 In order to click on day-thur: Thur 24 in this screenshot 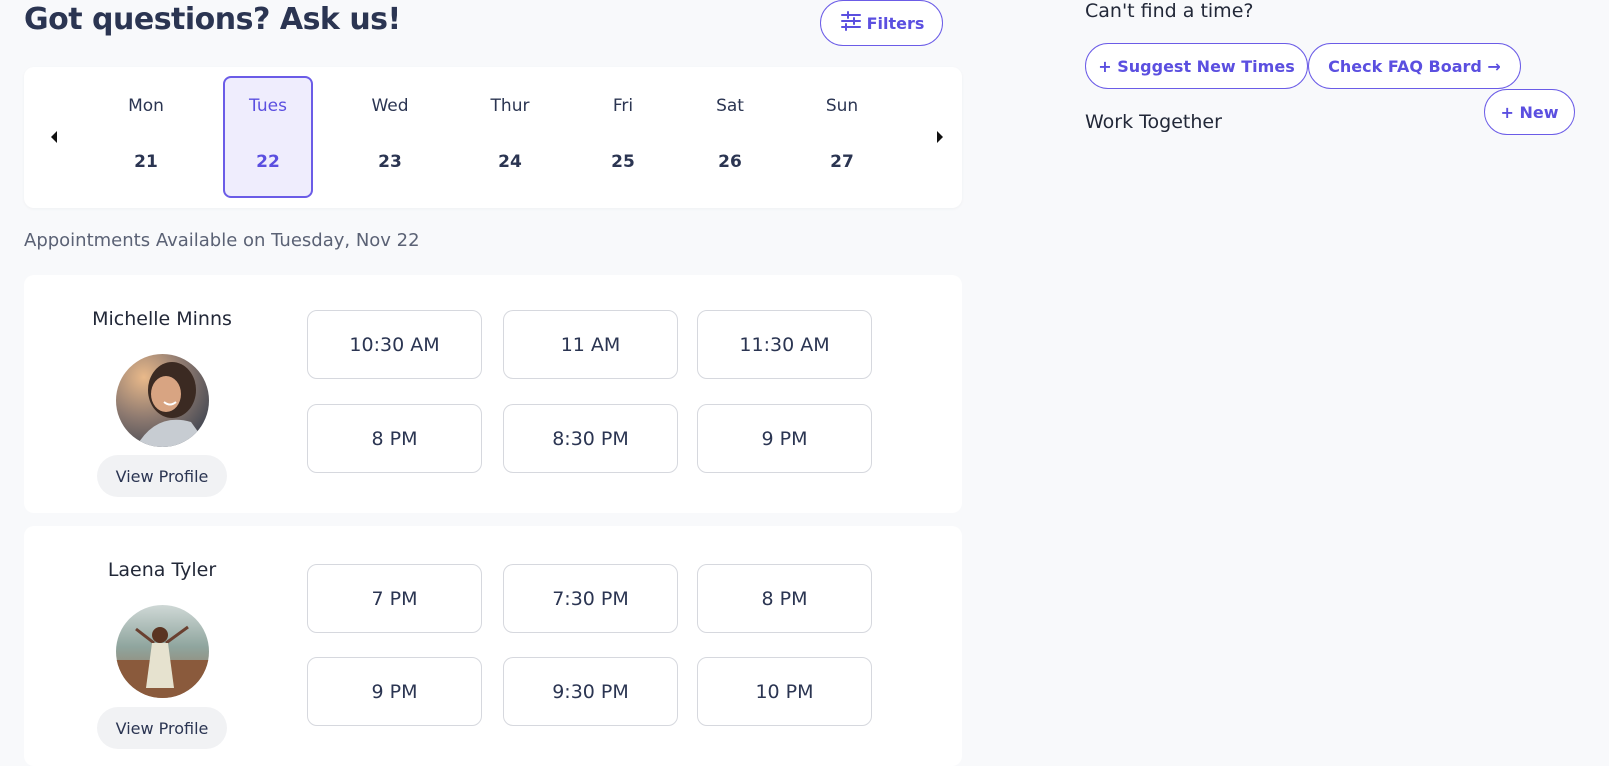, I will do `click(510, 137)`.